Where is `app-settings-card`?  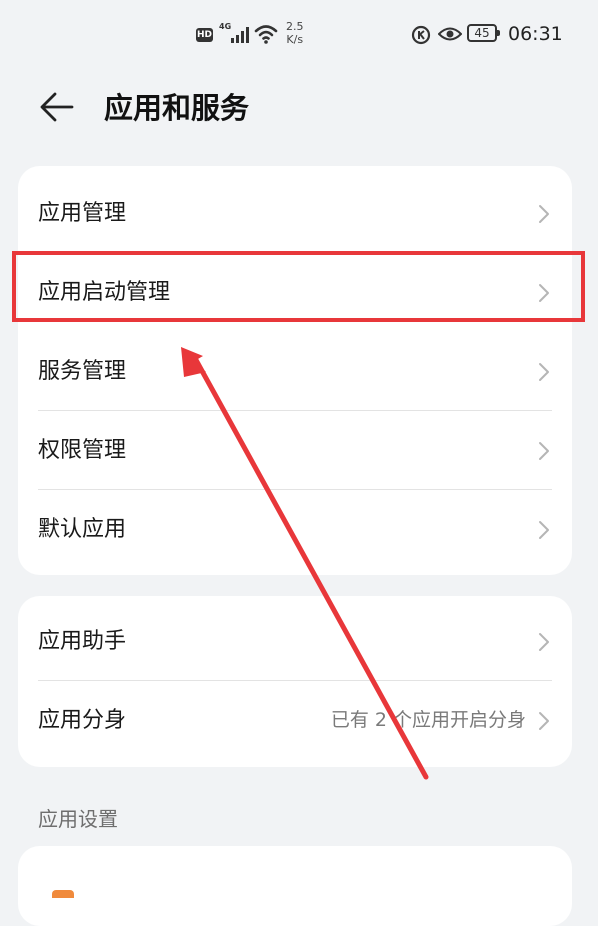 app-settings-card is located at coordinates (295, 886).